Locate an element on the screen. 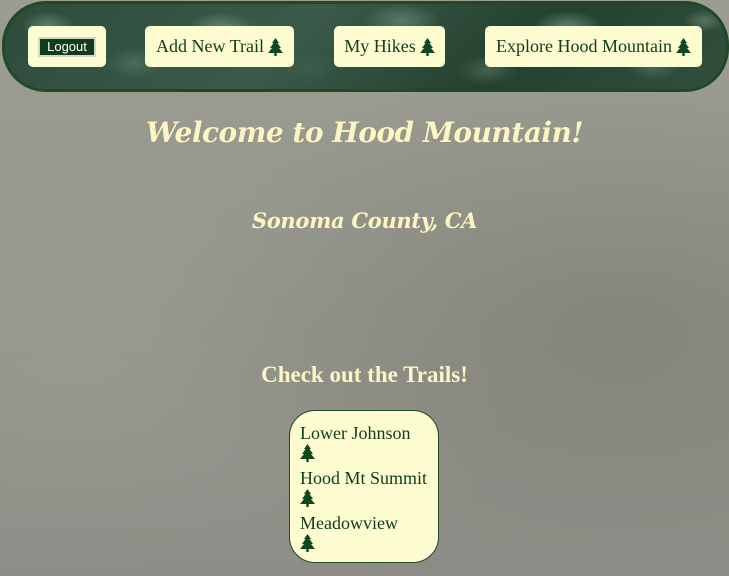 The image size is (729, 576). add-new-trail-link: Add New Trail is located at coordinates (219, 46).